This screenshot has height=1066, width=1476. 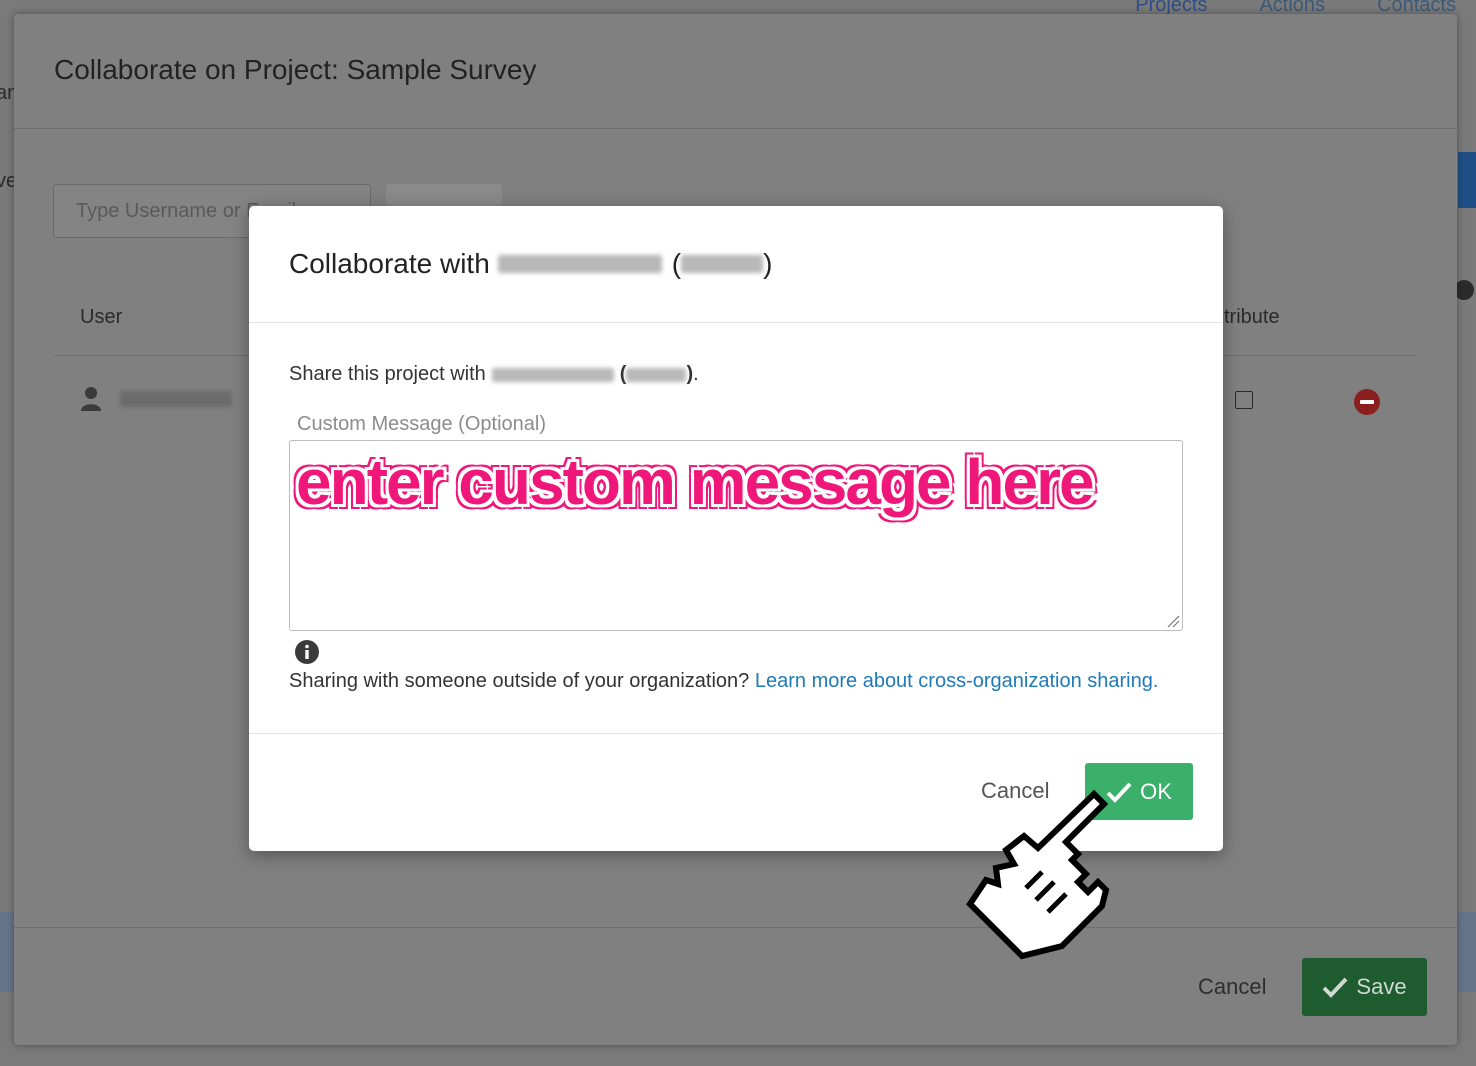 I want to click on resize-handle-icon, so click(x=1173, y=621).